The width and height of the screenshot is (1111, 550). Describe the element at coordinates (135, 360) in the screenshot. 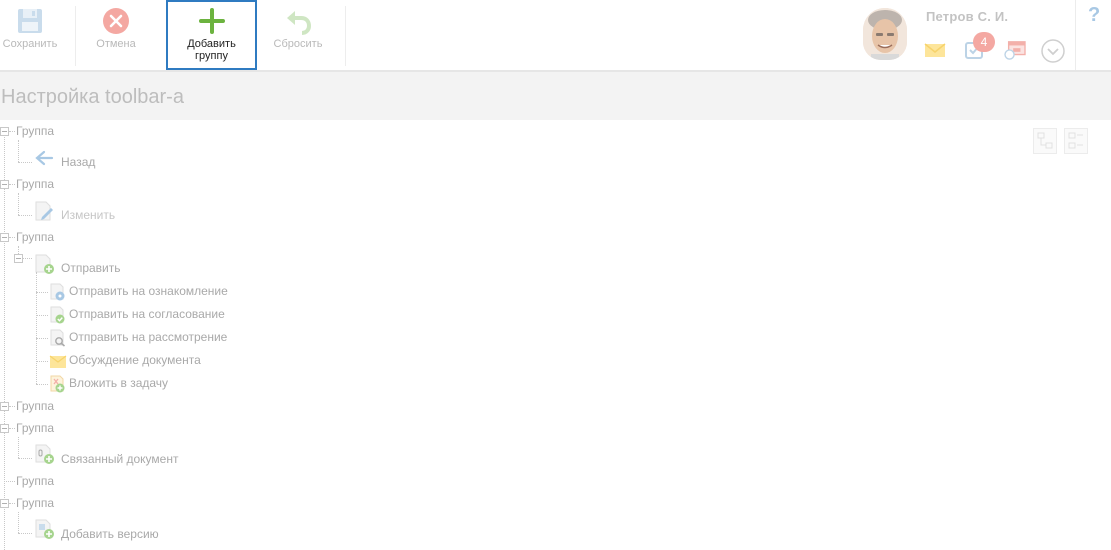

I see `item-label: Обсуждение документа` at that location.